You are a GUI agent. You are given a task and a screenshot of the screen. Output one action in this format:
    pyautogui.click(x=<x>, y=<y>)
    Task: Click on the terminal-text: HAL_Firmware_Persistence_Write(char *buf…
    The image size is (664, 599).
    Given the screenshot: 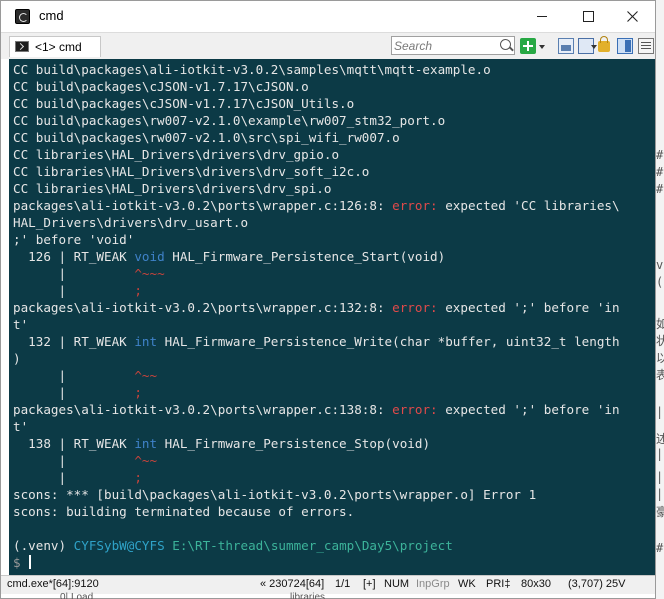 What is the action you would take?
    pyautogui.click(x=388, y=341)
    